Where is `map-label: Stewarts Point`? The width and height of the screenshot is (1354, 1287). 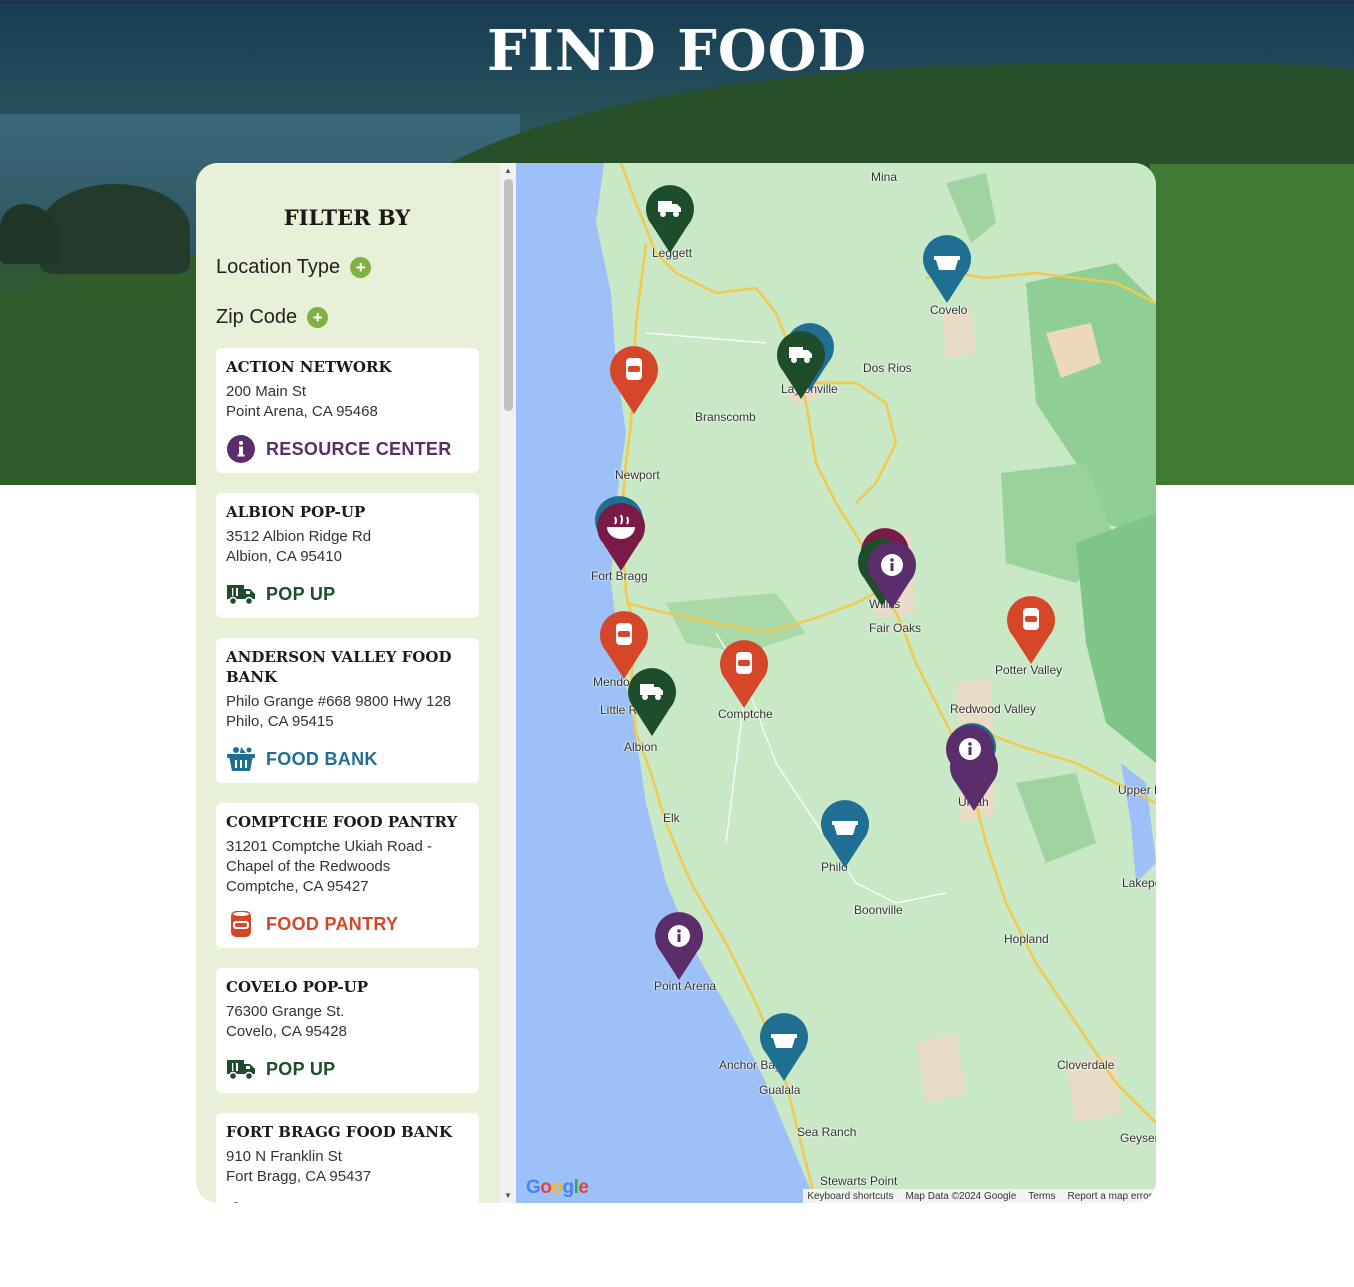 map-label: Stewarts Point is located at coordinates (859, 1181).